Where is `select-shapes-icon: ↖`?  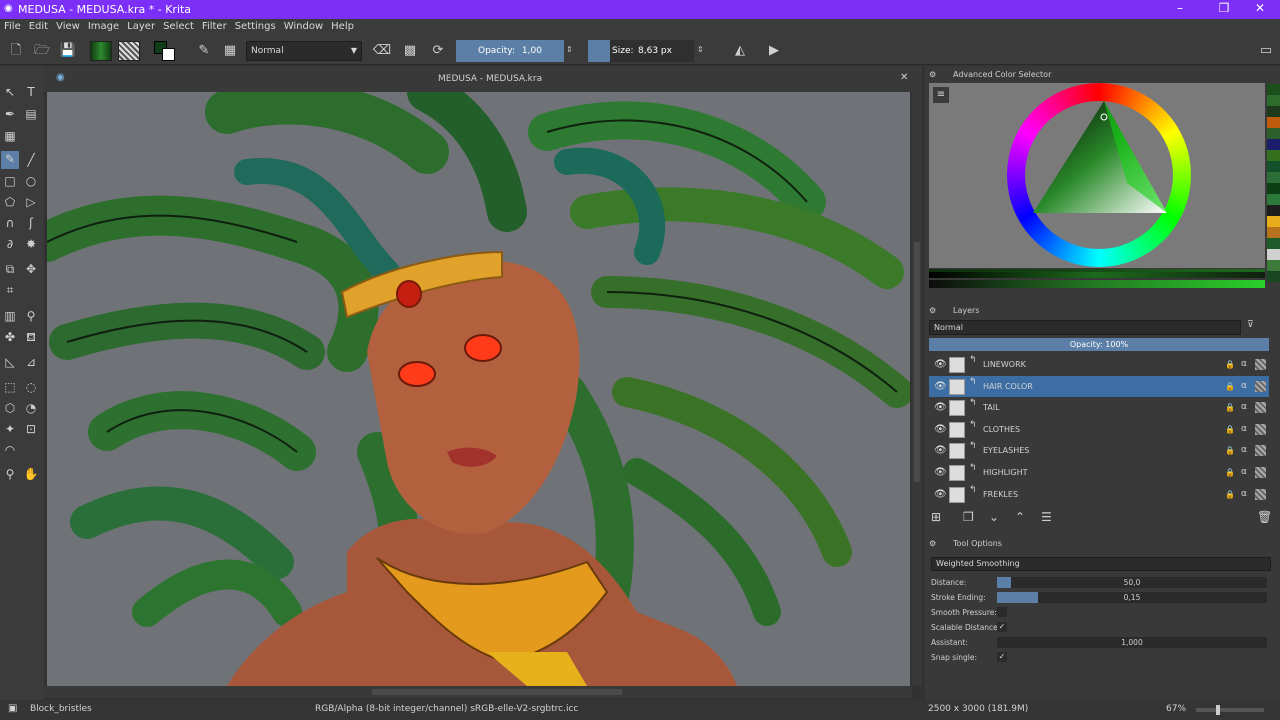 select-shapes-icon: ↖ is located at coordinates (10, 92).